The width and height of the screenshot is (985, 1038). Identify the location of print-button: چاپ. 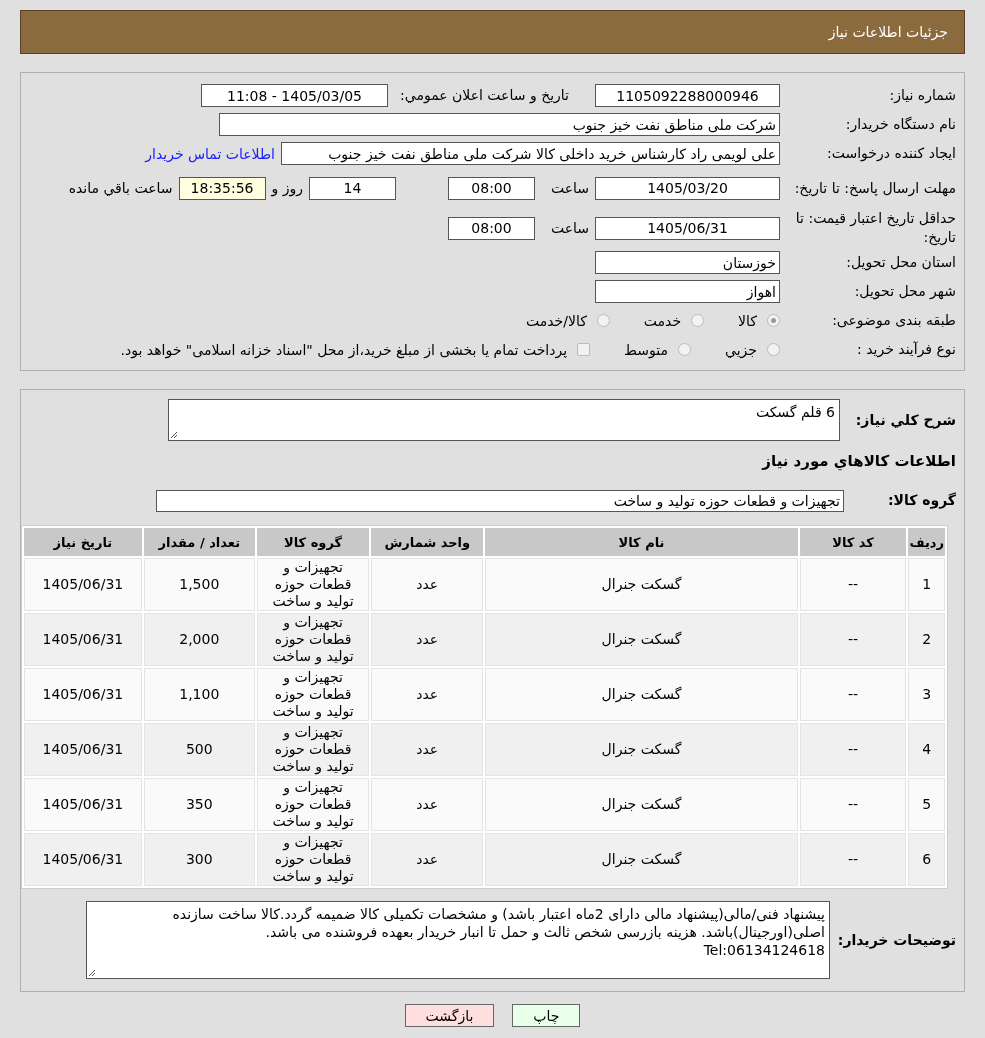
(546, 1015).